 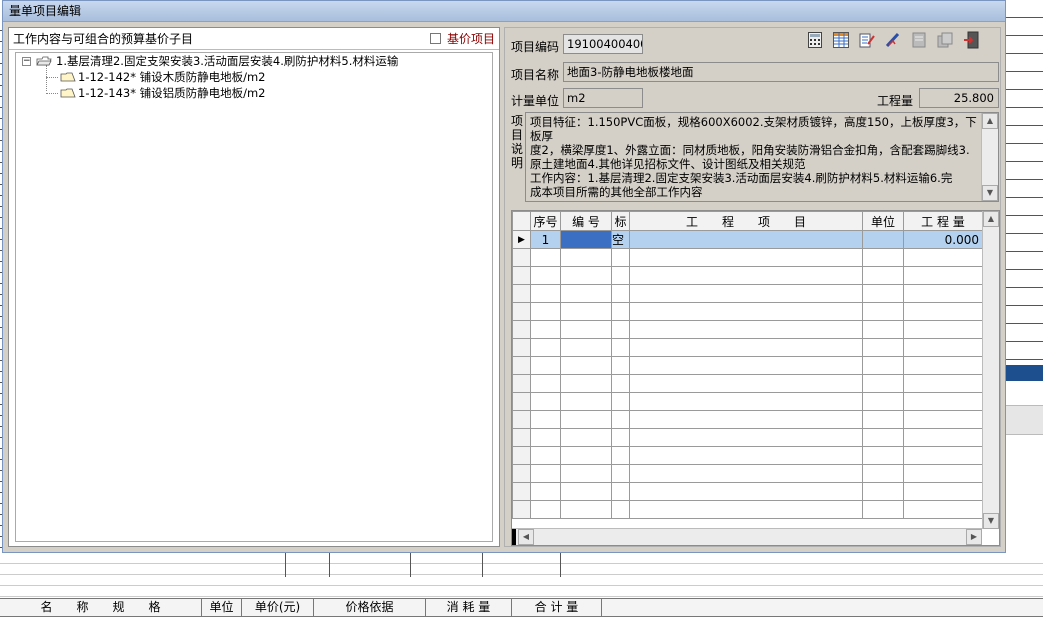 What do you see at coordinates (545, 239) in the screenshot?
I see `cell-seq: 1` at bounding box center [545, 239].